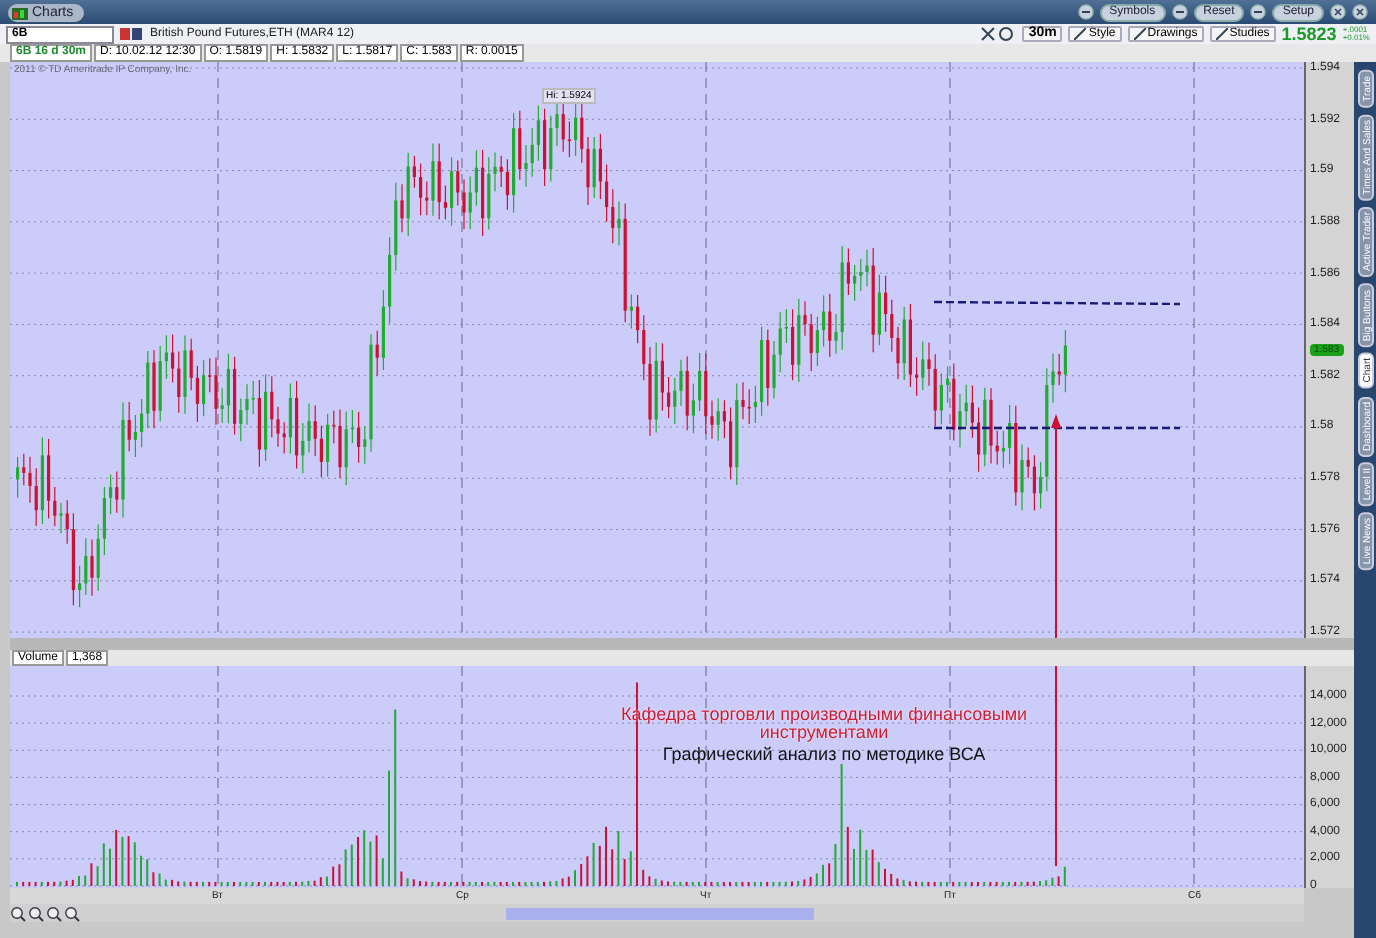 Image resolution: width=1376 pixels, height=938 pixels. I want to click on last-price: 1.5823, so click(1309, 34).